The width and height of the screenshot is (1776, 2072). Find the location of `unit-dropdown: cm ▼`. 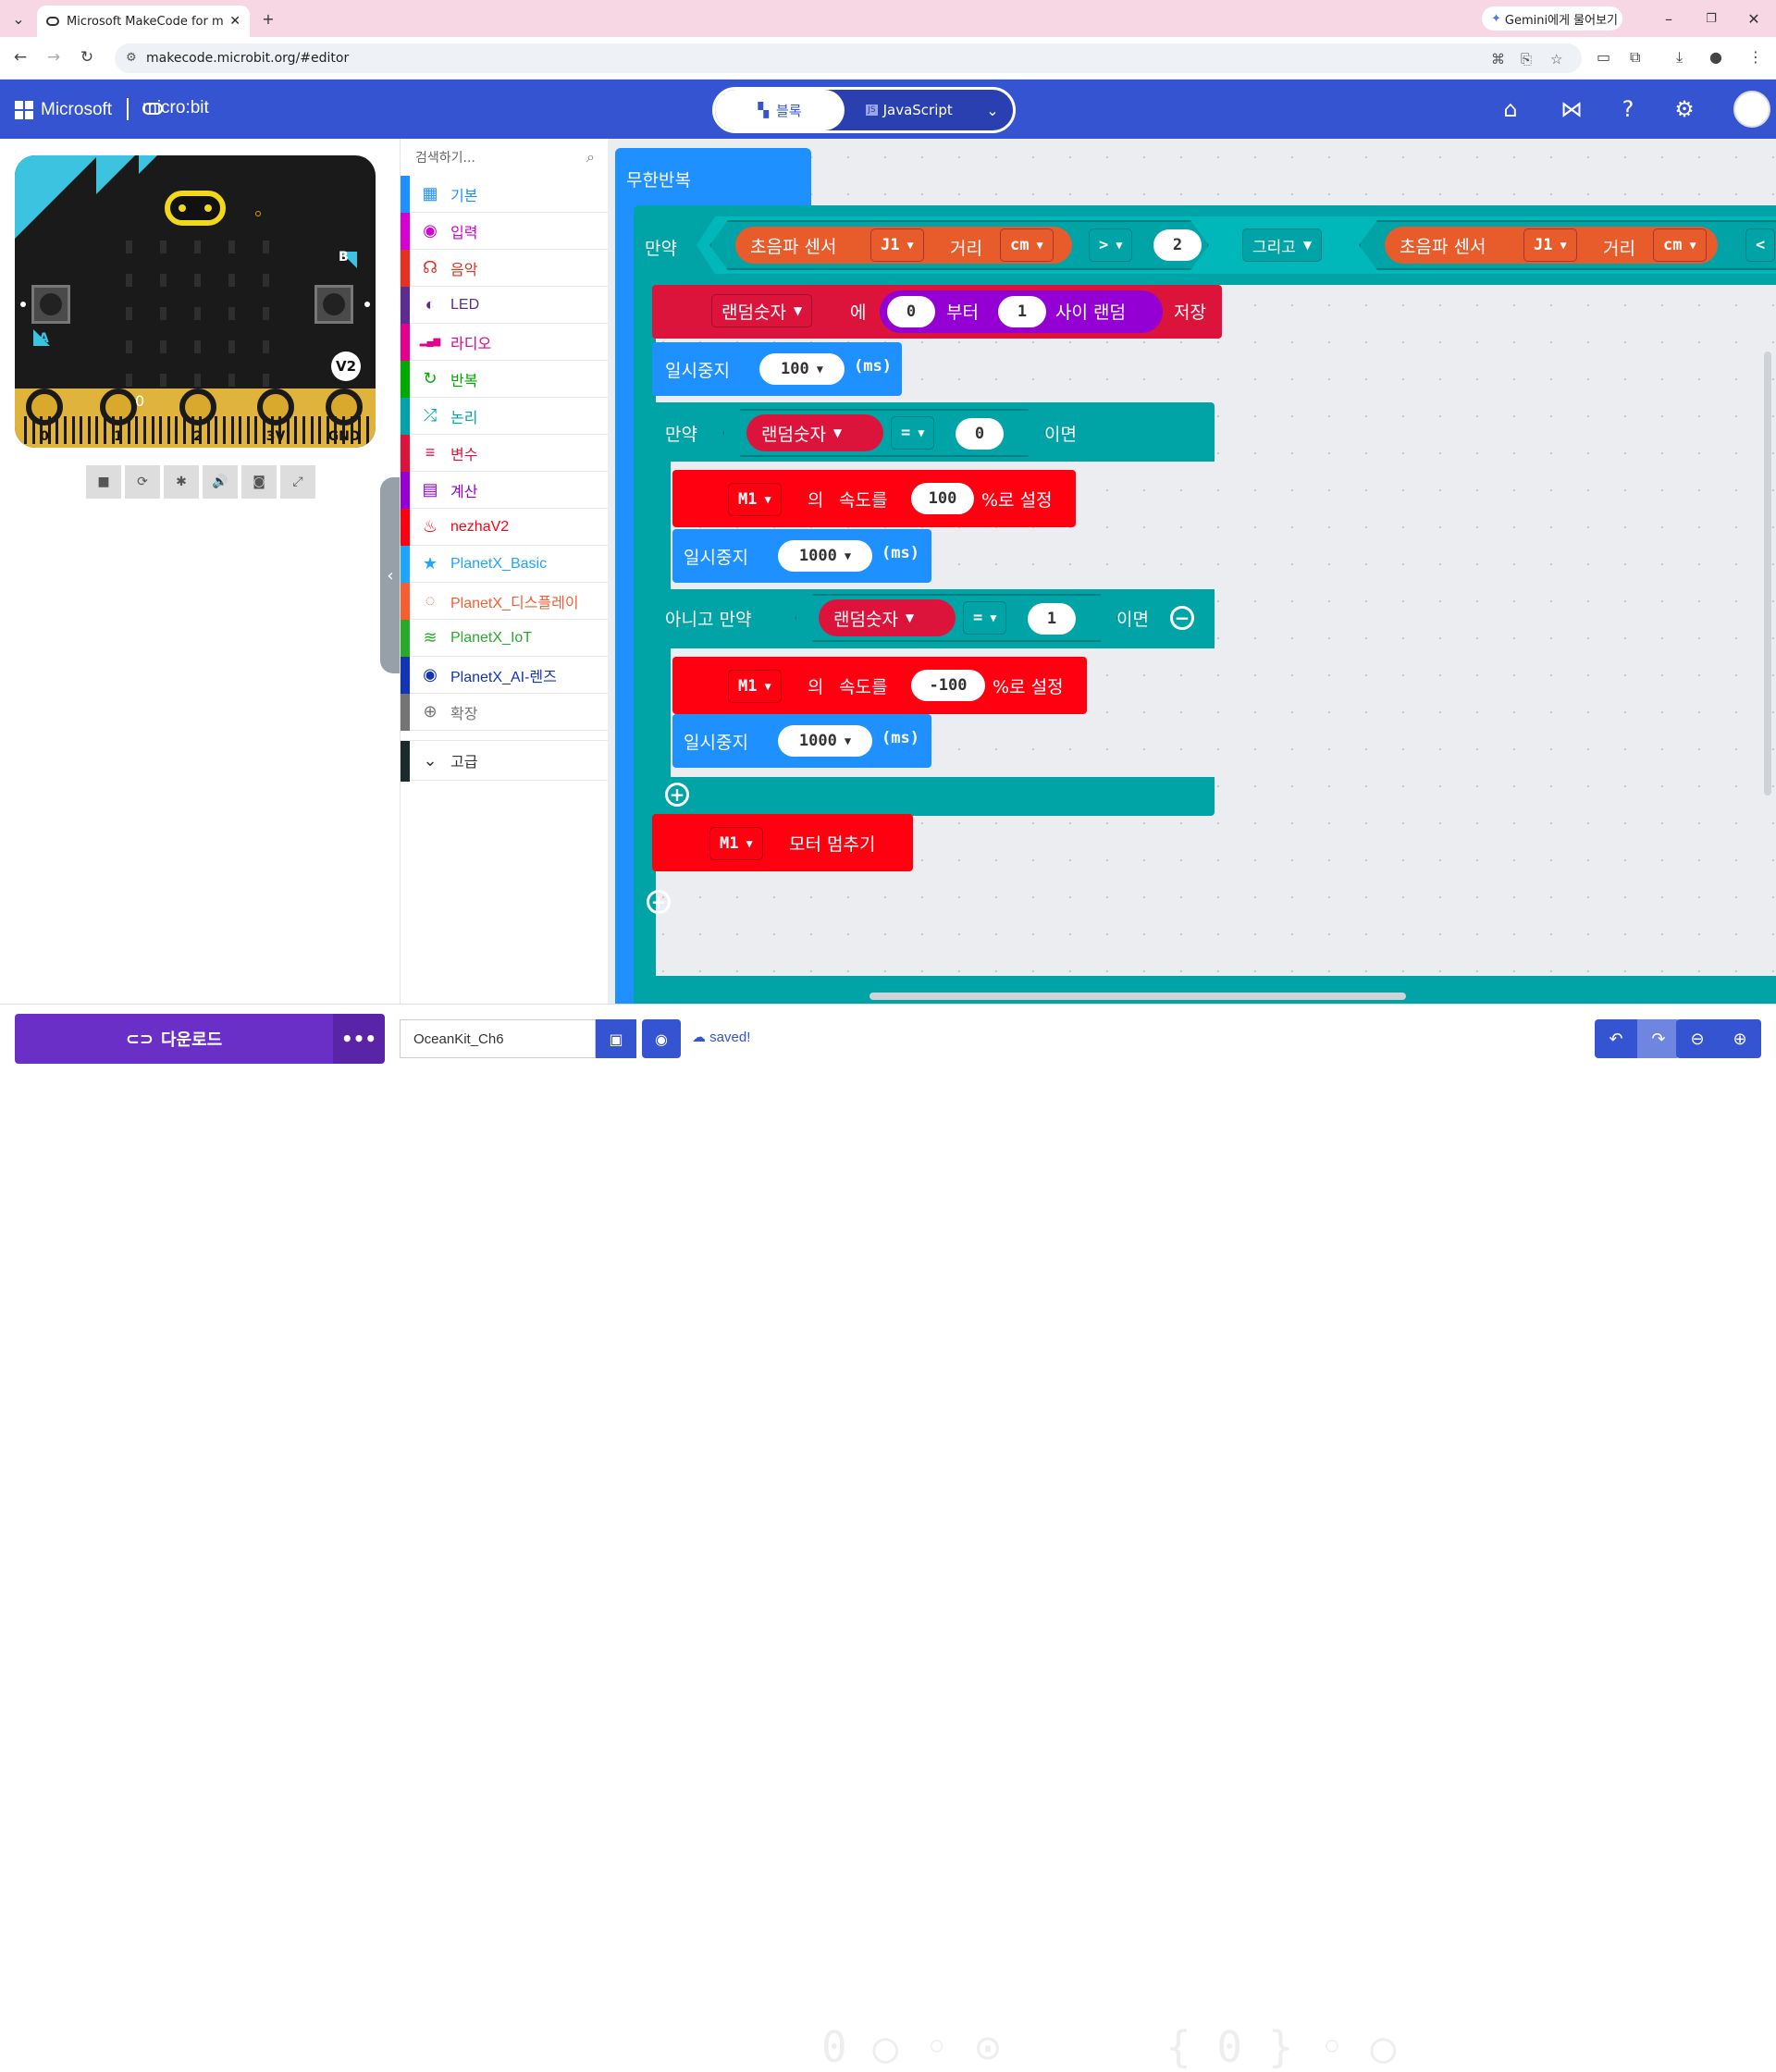

unit-dropdown: cm ▼ is located at coordinates (1027, 245).